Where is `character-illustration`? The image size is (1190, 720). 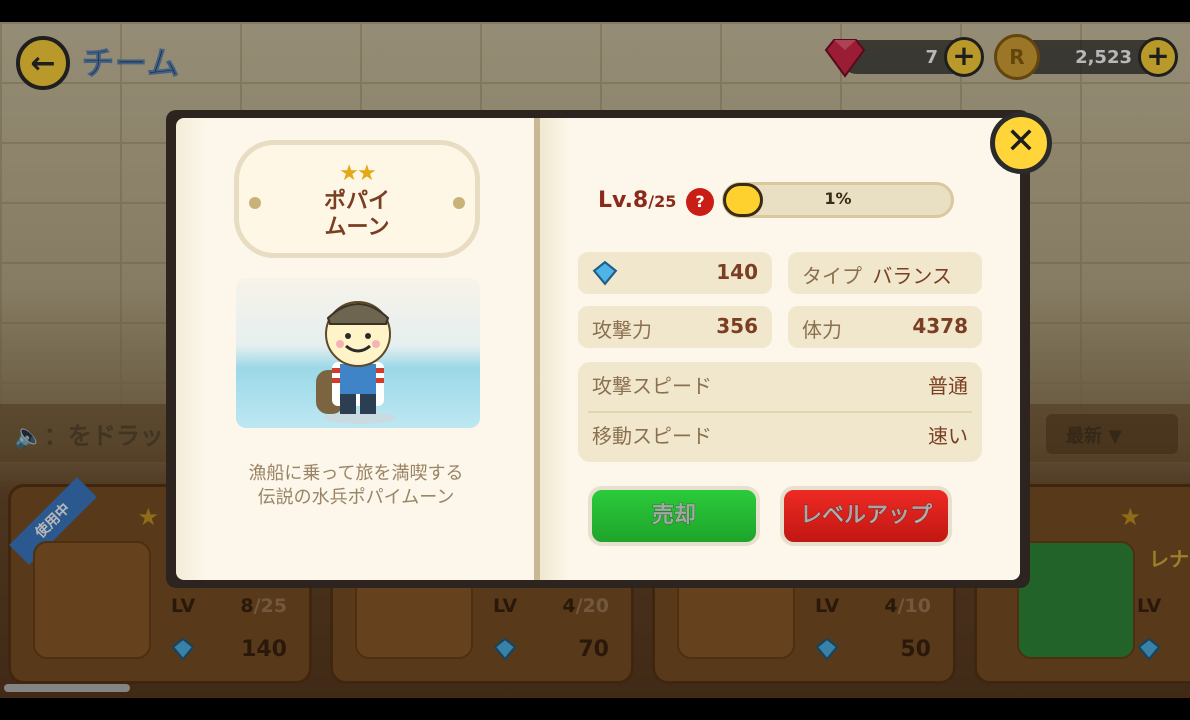 character-illustration is located at coordinates (358, 353).